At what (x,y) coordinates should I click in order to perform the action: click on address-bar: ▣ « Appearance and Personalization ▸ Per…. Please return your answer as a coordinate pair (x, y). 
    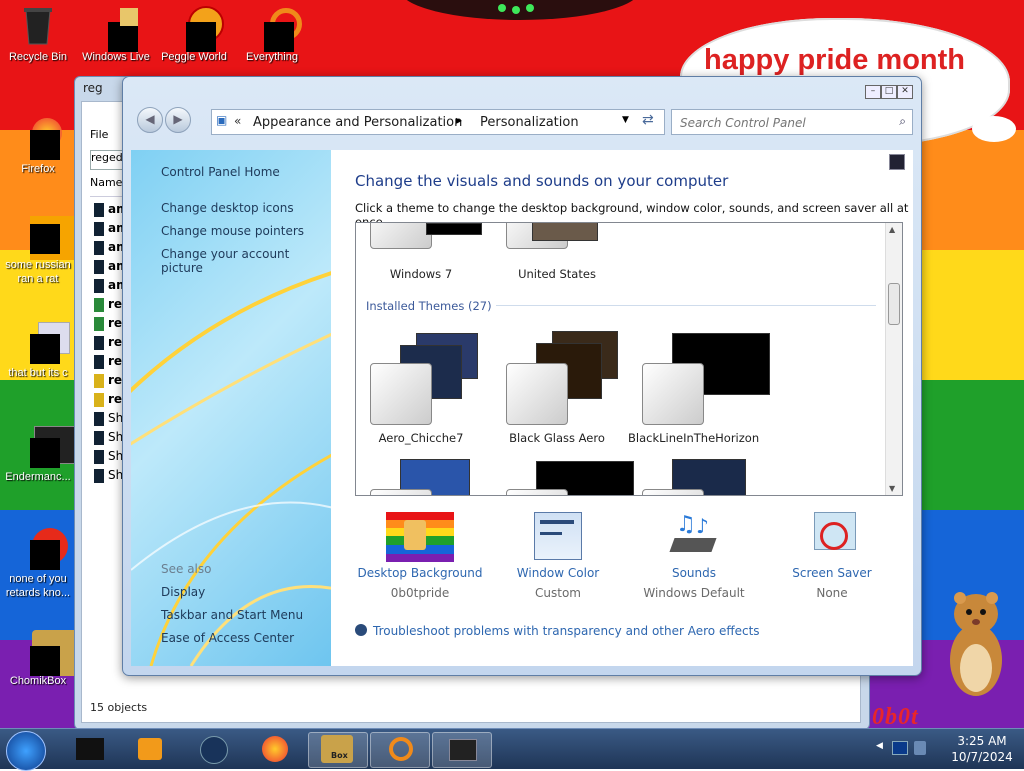
    Looking at the image, I should click on (438, 122).